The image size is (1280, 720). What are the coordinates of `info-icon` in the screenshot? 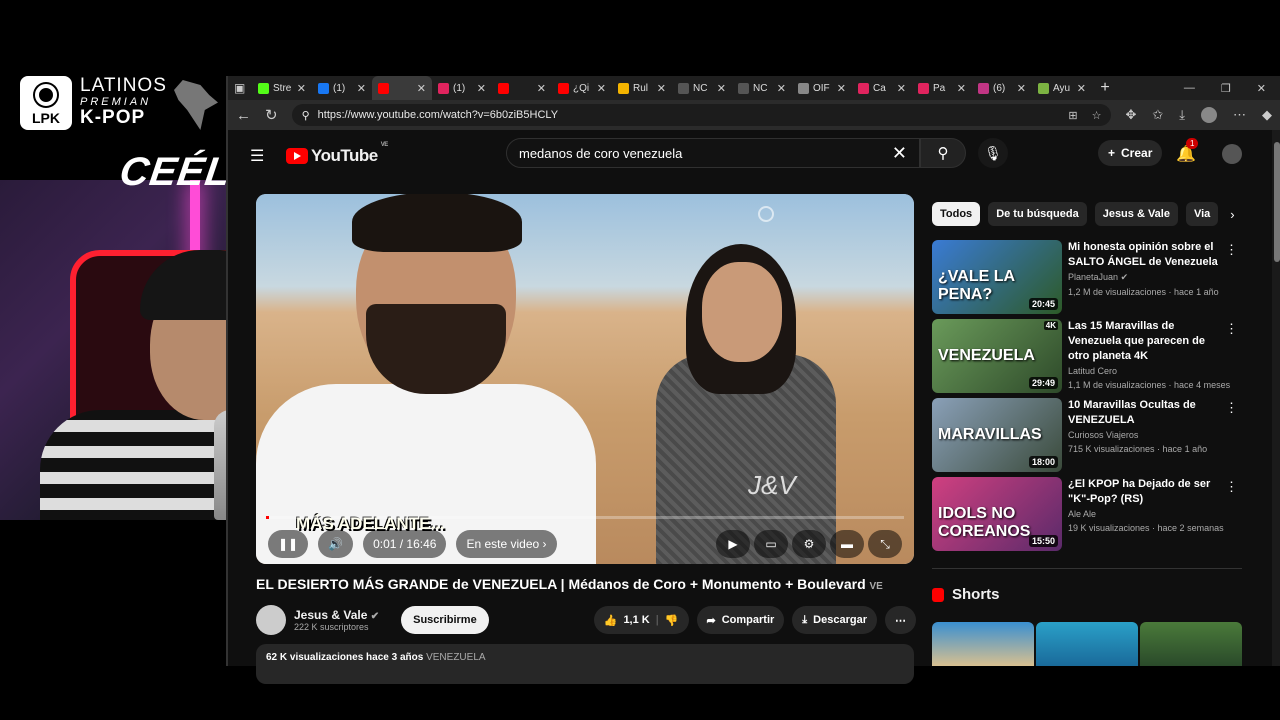 It's located at (766, 214).